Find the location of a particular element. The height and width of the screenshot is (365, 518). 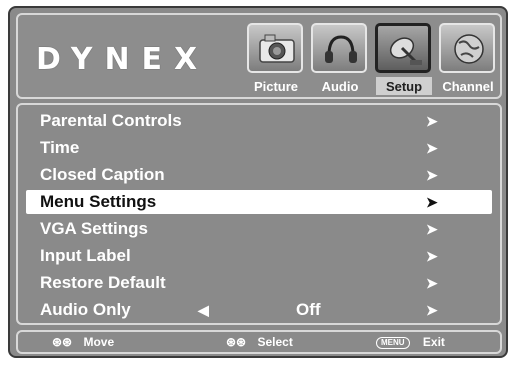

menu-item-label: Audio Only is located at coordinates (85, 309).